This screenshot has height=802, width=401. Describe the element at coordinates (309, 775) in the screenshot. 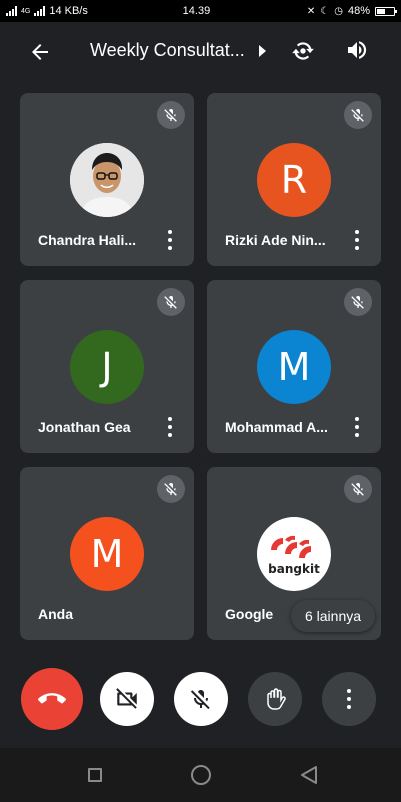

I see `nav-back-icon` at that location.